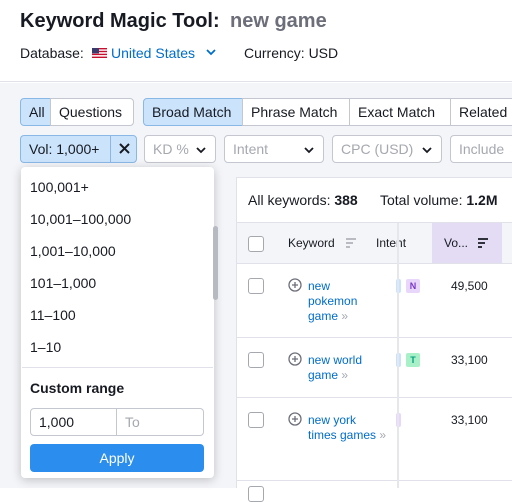 This screenshot has width=512, height=502. I want to click on include-filter: Include, so click(481, 149).